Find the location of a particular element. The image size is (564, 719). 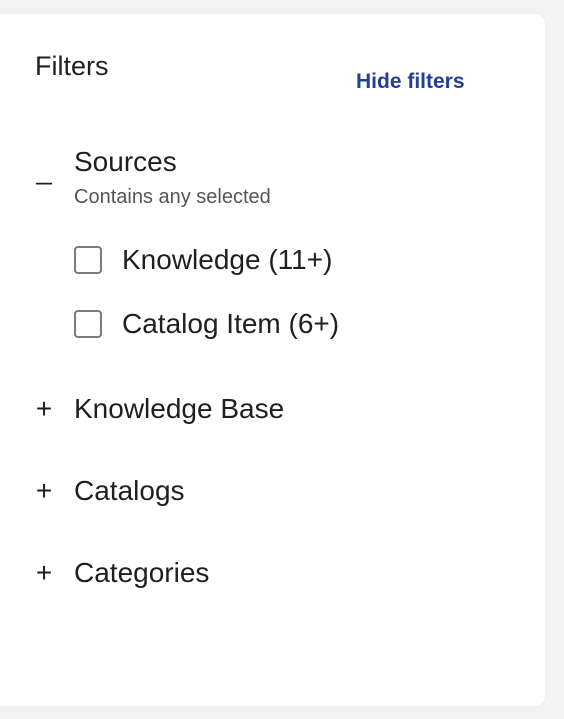

group-title-categories: Categories is located at coordinates (141, 573).